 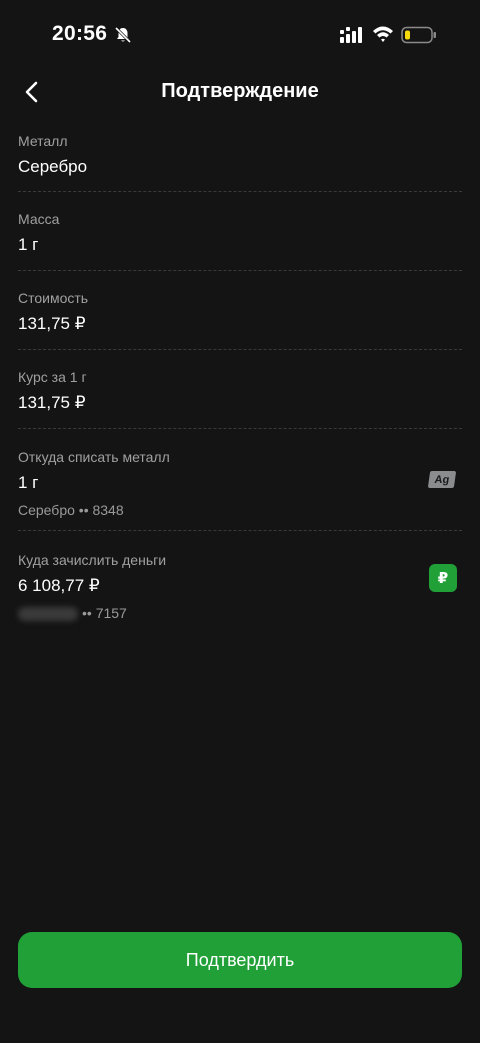 What do you see at coordinates (240, 613) in the screenshot?
I see `destination-account-row: •• 7157` at bounding box center [240, 613].